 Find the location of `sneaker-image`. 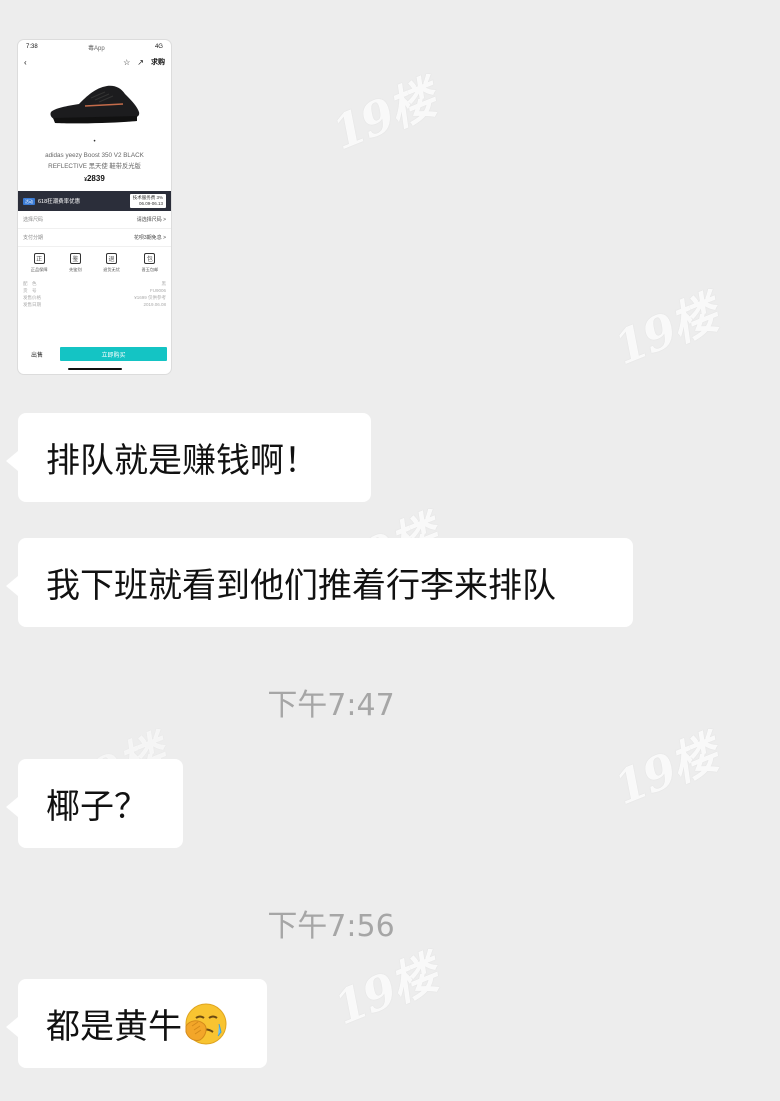

sneaker-image is located at coordinates (94, 104).